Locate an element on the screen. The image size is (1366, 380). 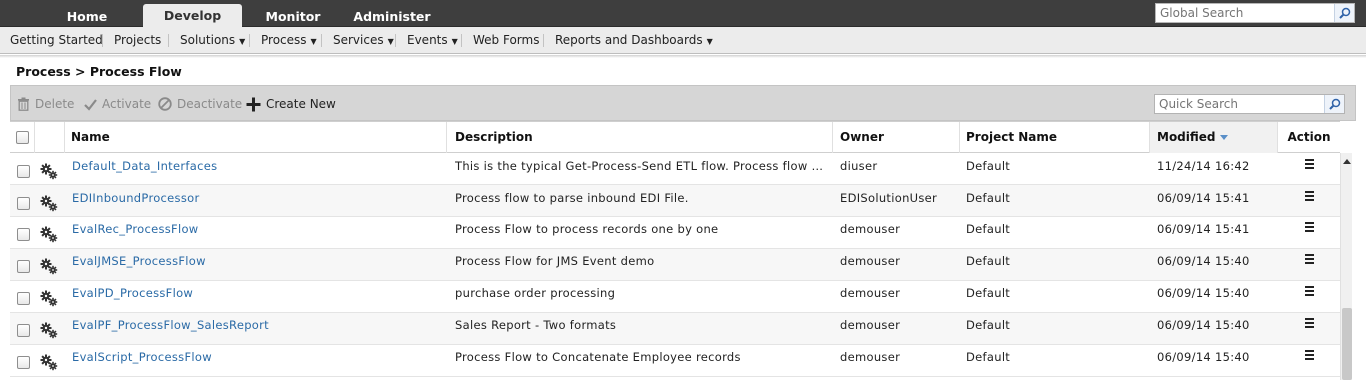
scroll-up-arrow-icon is located at coordinates (1347, 161).